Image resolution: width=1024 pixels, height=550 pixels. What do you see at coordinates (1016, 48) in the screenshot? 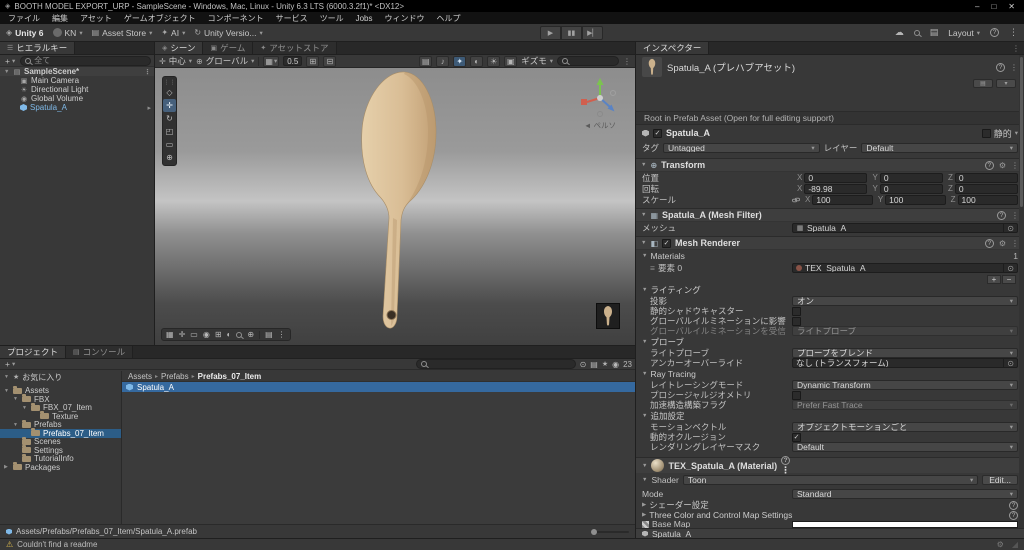
I see `inspector-menu-icon: ⋮` at bounding box center [1016, 48].